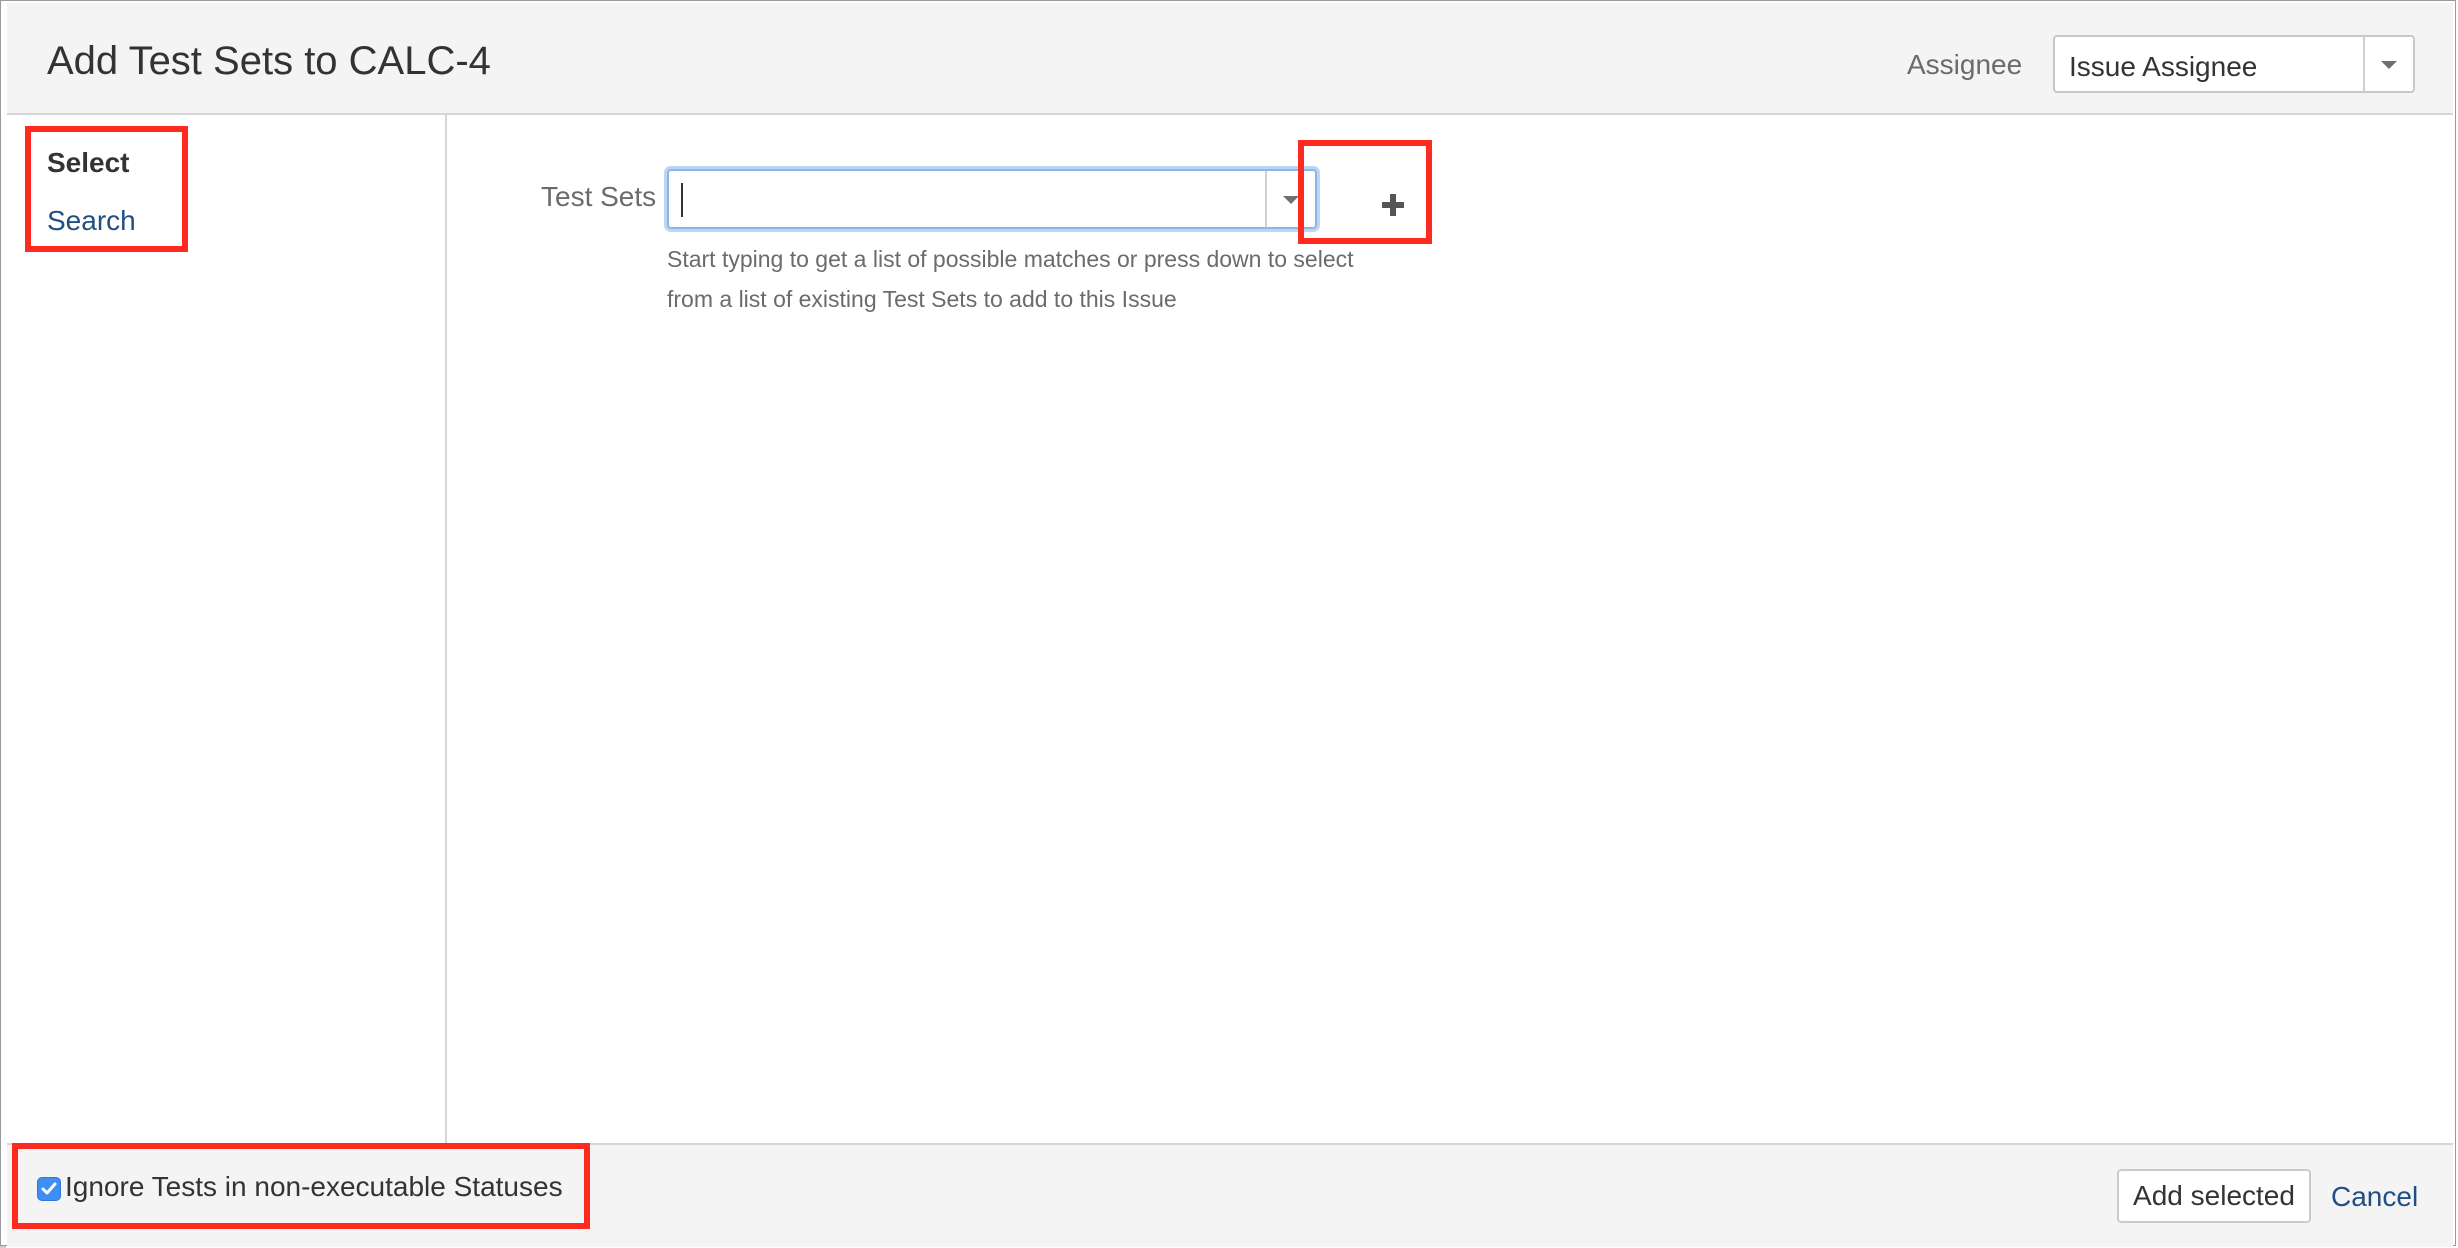 The width and height of the screenshot is (2458, 1248). Describe the element at coordinates (1965, 64) in the screenshot. I see `assignee-label: Assignee` at that location.